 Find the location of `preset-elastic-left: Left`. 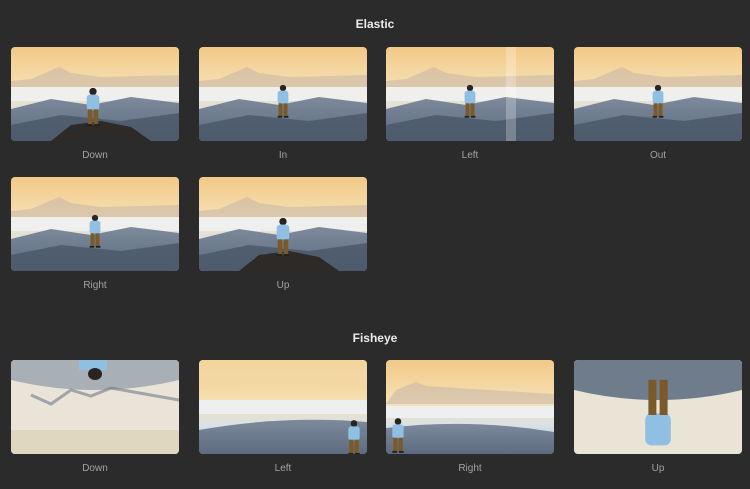

preset-elastic-left: Left is located at coordinates (470, 104).